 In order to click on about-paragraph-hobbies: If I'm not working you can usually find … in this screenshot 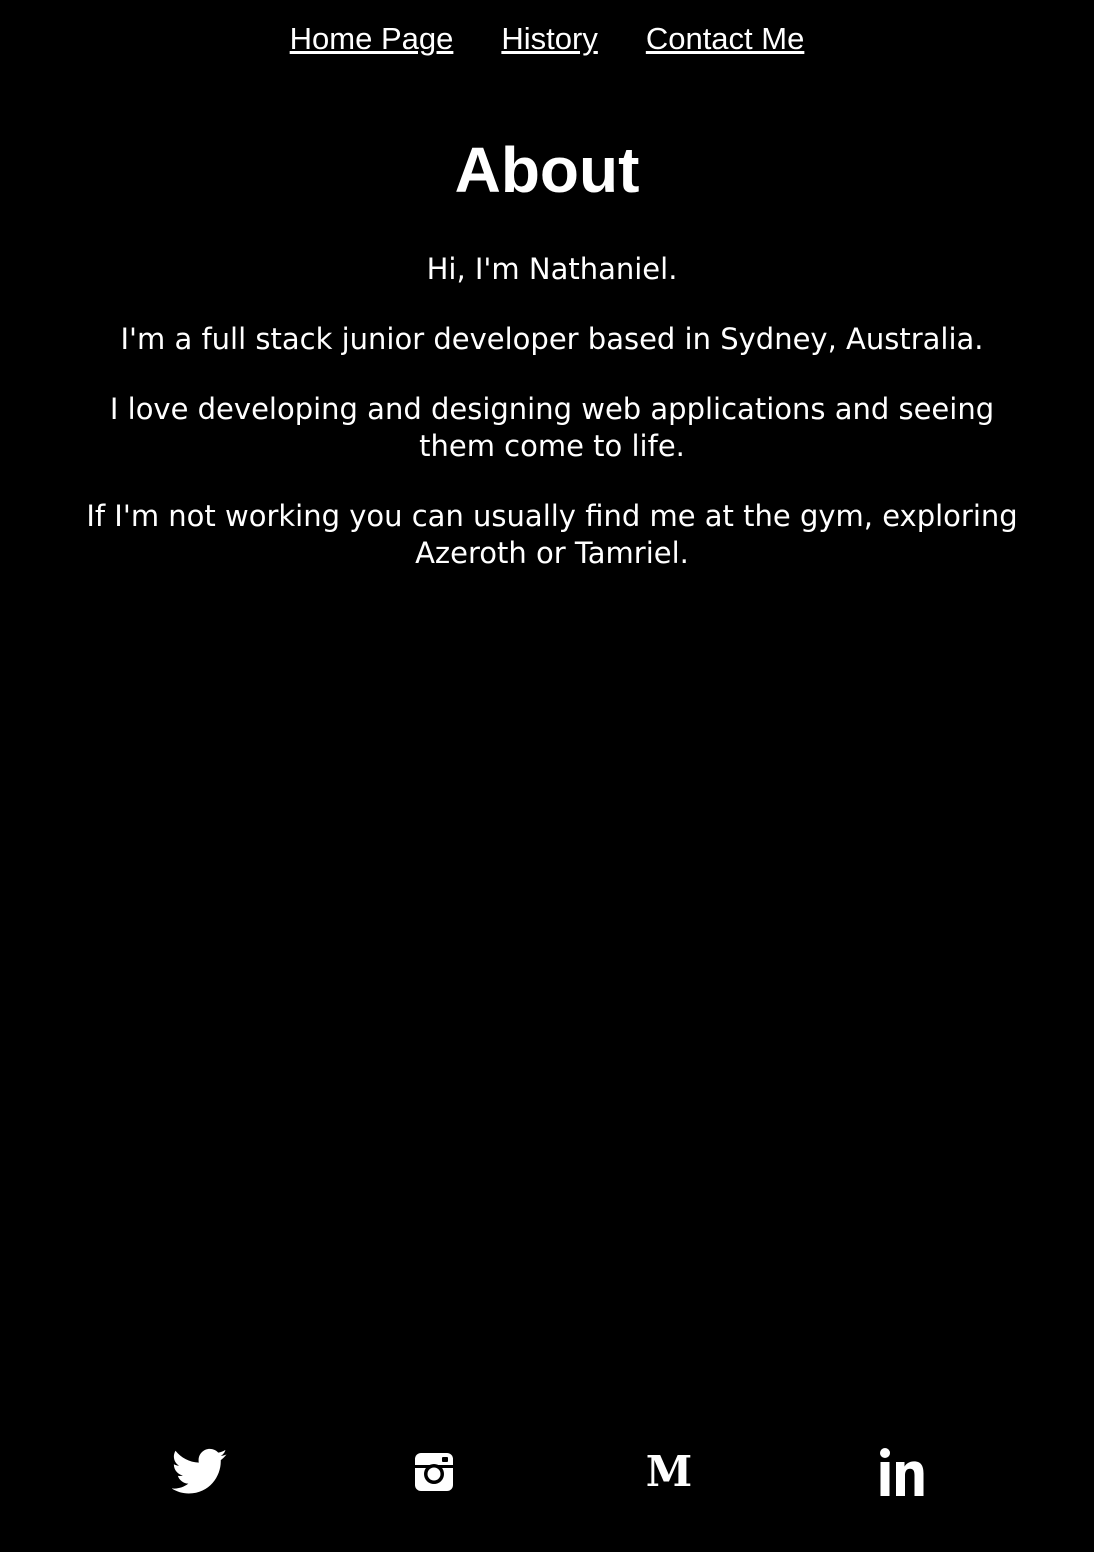, I will do `click(552, 534)`.